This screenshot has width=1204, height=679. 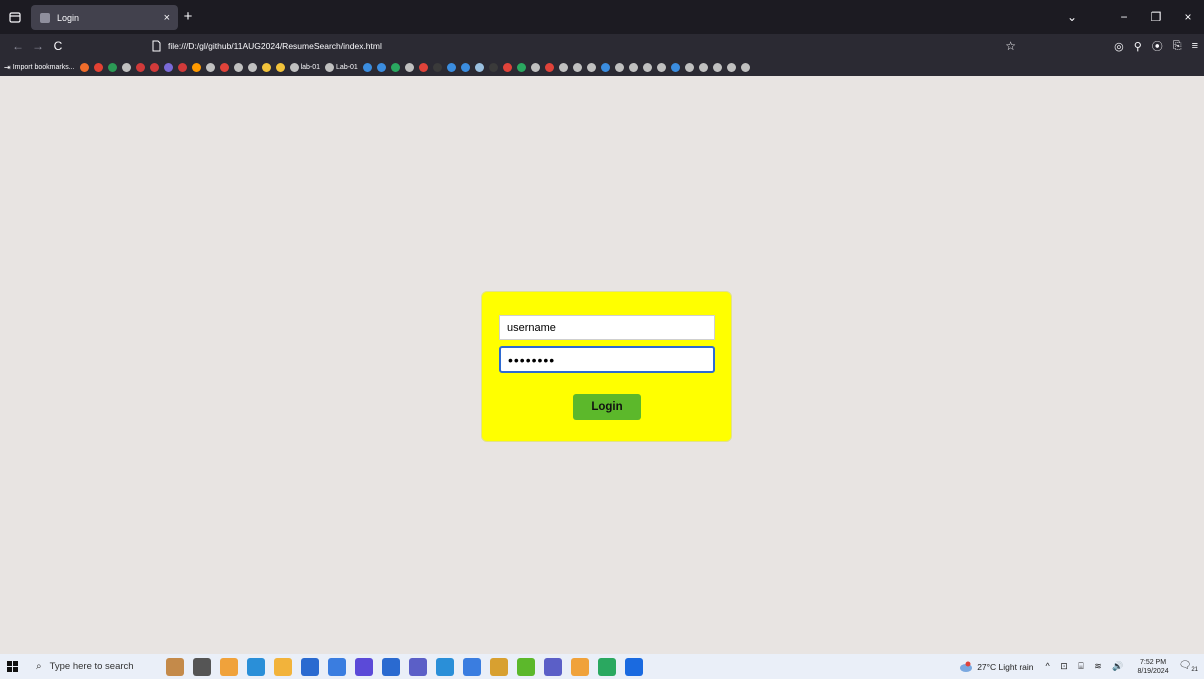 What do you see at coordinates (18, 46) in the screenshot?
I see `back-button: ←` at bounding box center [18, 46].